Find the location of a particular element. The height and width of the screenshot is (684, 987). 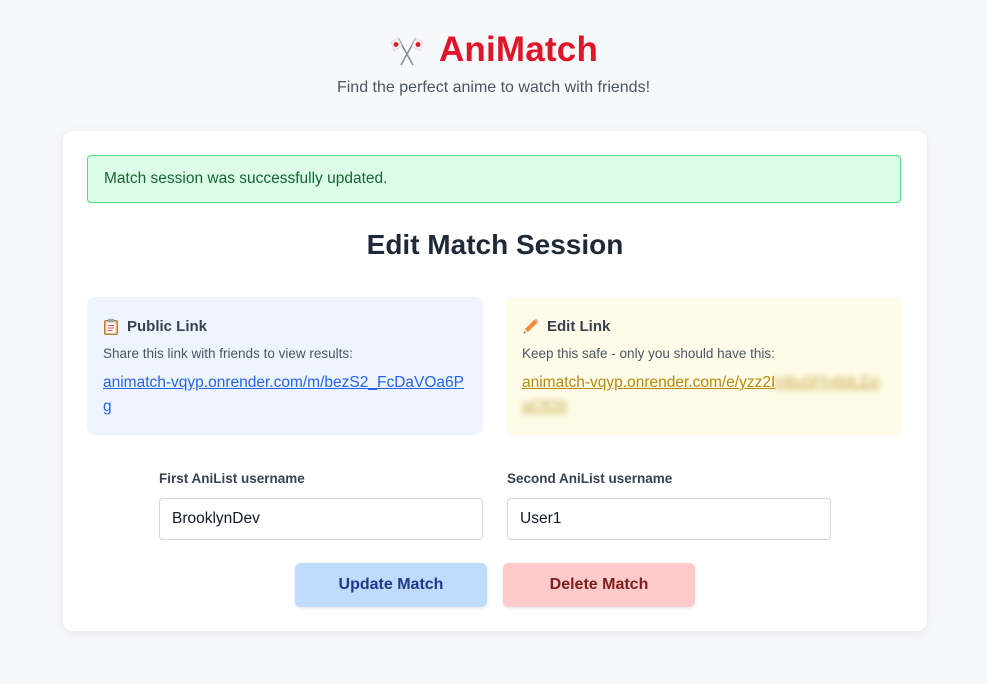

edit-link-heading: Edit Link is located at coordinates (704, 326).